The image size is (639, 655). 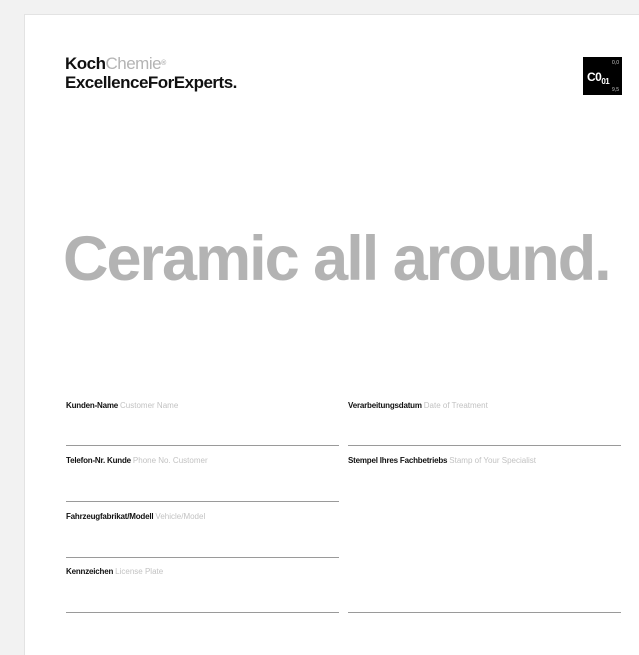 I want to click on treatment-date-field: Verarbeitungsdatum Date of Treatment, so click(x=484, y=423).